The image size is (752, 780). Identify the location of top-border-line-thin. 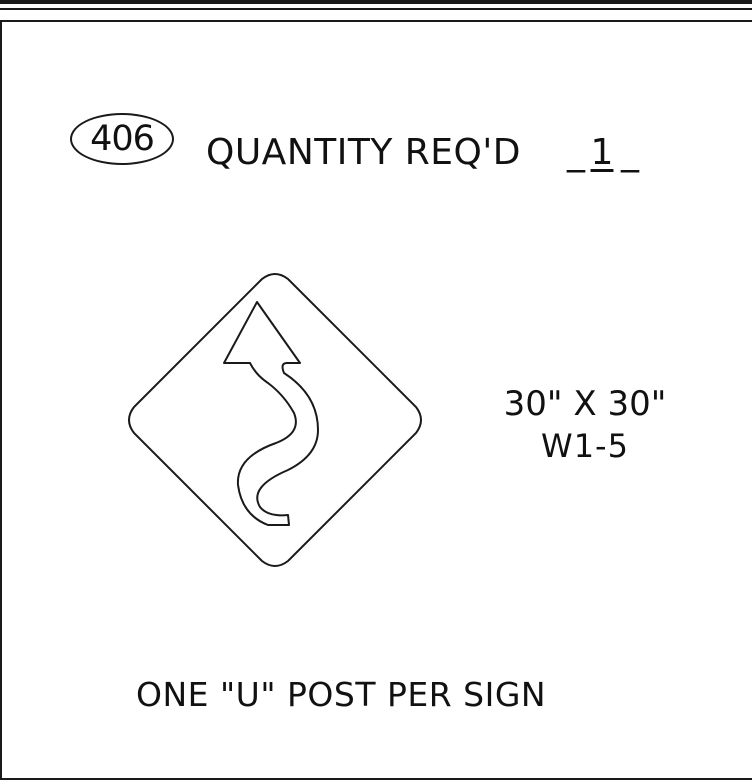
(376, 9).